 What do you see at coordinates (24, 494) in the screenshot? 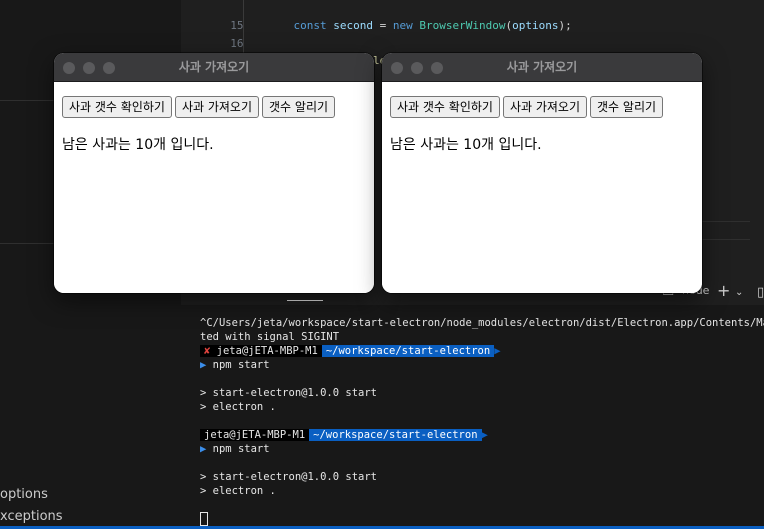
I see `sidebar-item-options: options` at bounding box center [24, 494].